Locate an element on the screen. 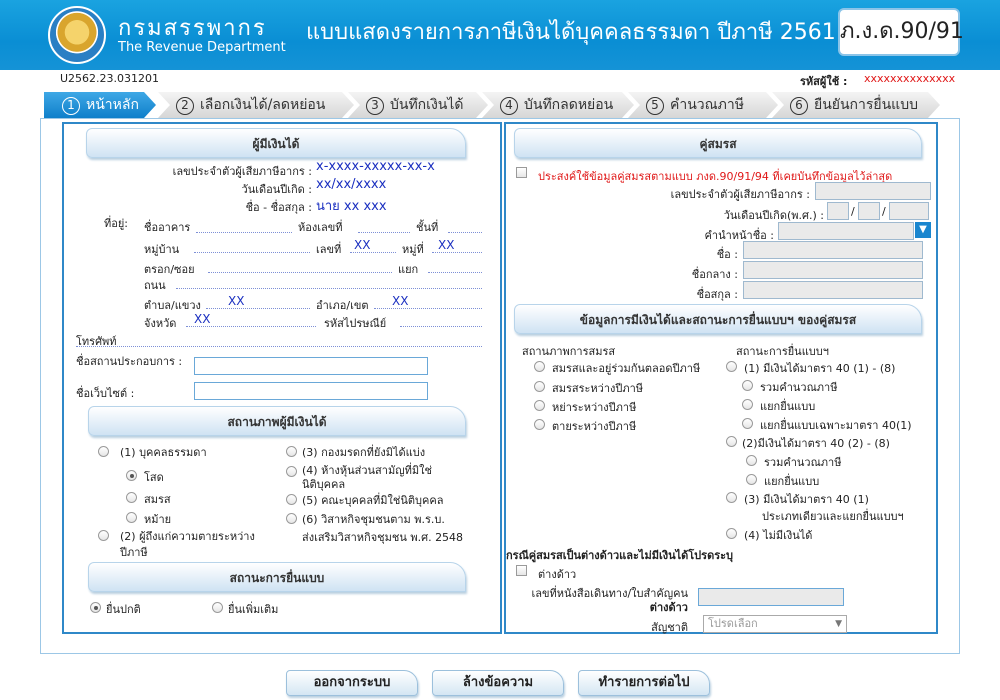 The image size is (1000, 700). taxpayer-tin-value: x-xxxx-xxxxx-xx-x is located at coordinates (375, 166).